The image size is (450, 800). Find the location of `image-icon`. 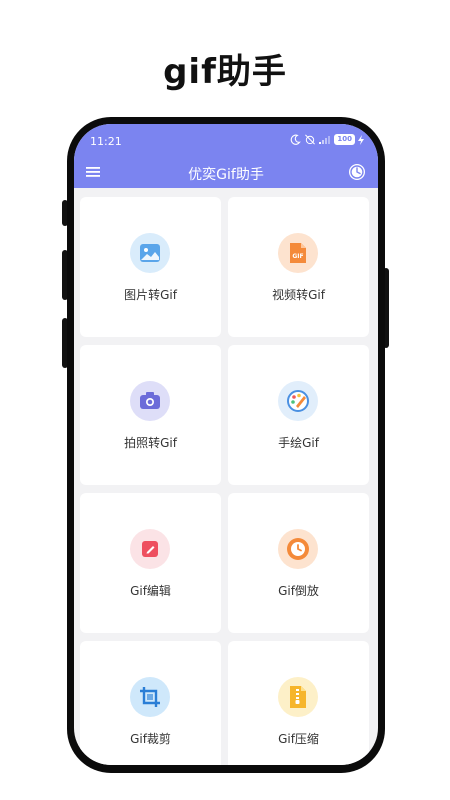

image-icon is located at coordinates (150, 253).